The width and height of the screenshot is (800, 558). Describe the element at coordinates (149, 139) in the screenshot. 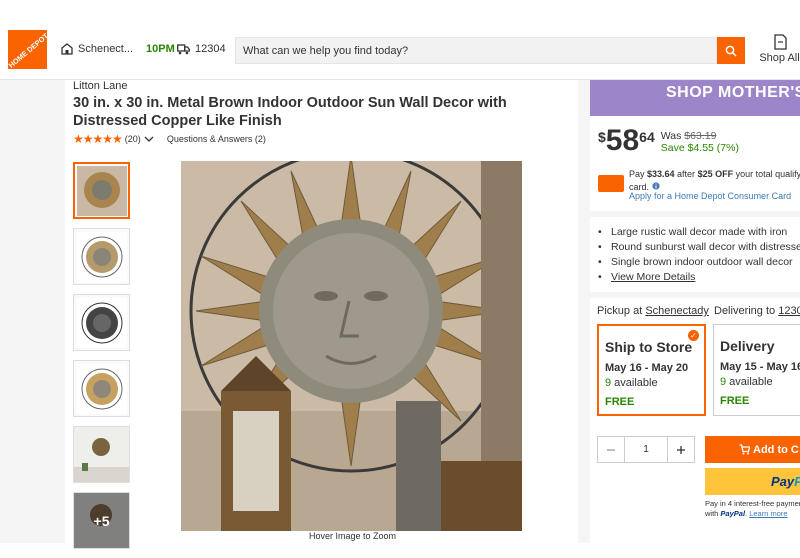

I see `chevron-down-icon` at that location.